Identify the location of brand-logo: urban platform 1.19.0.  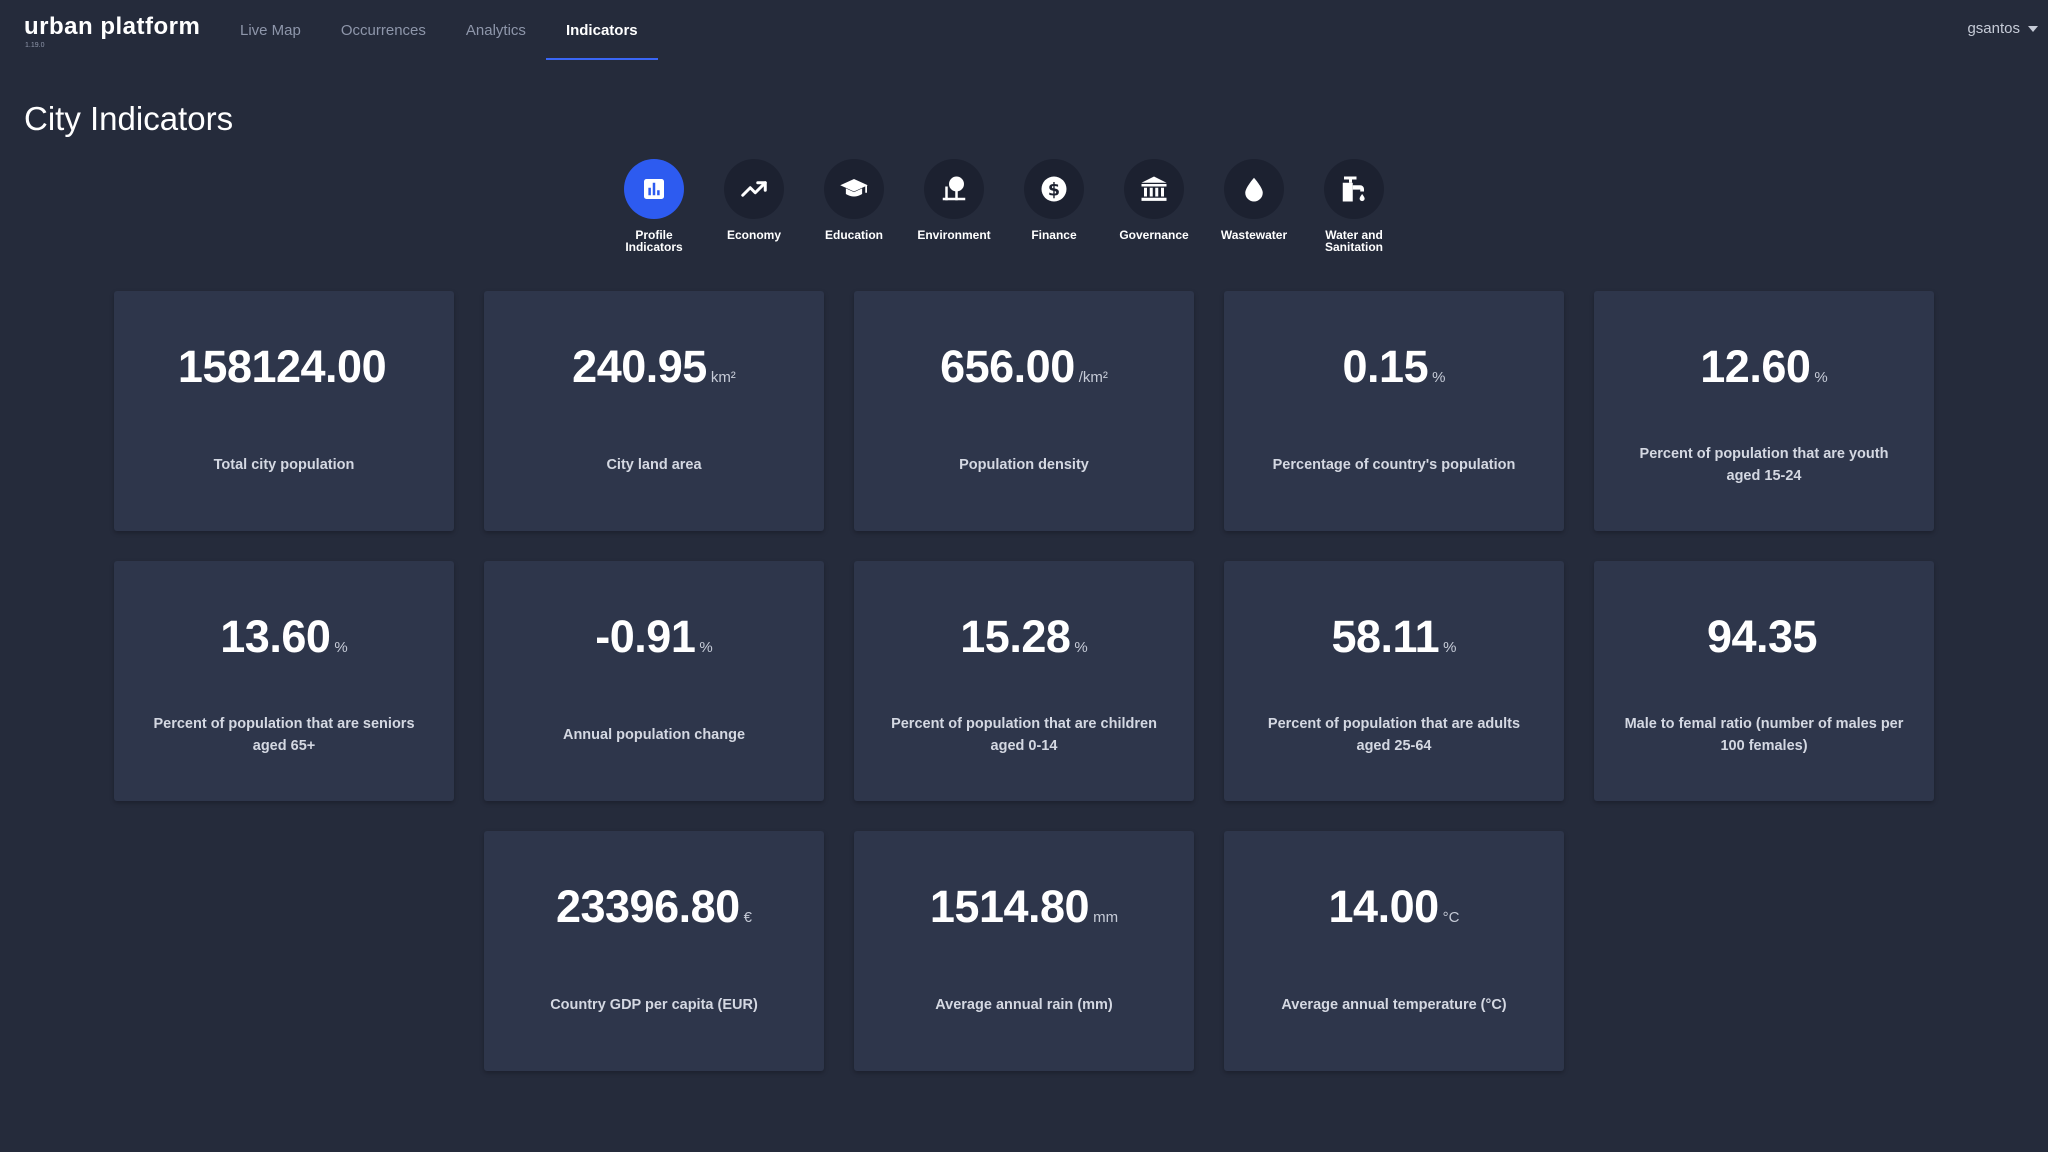
(112, 31).